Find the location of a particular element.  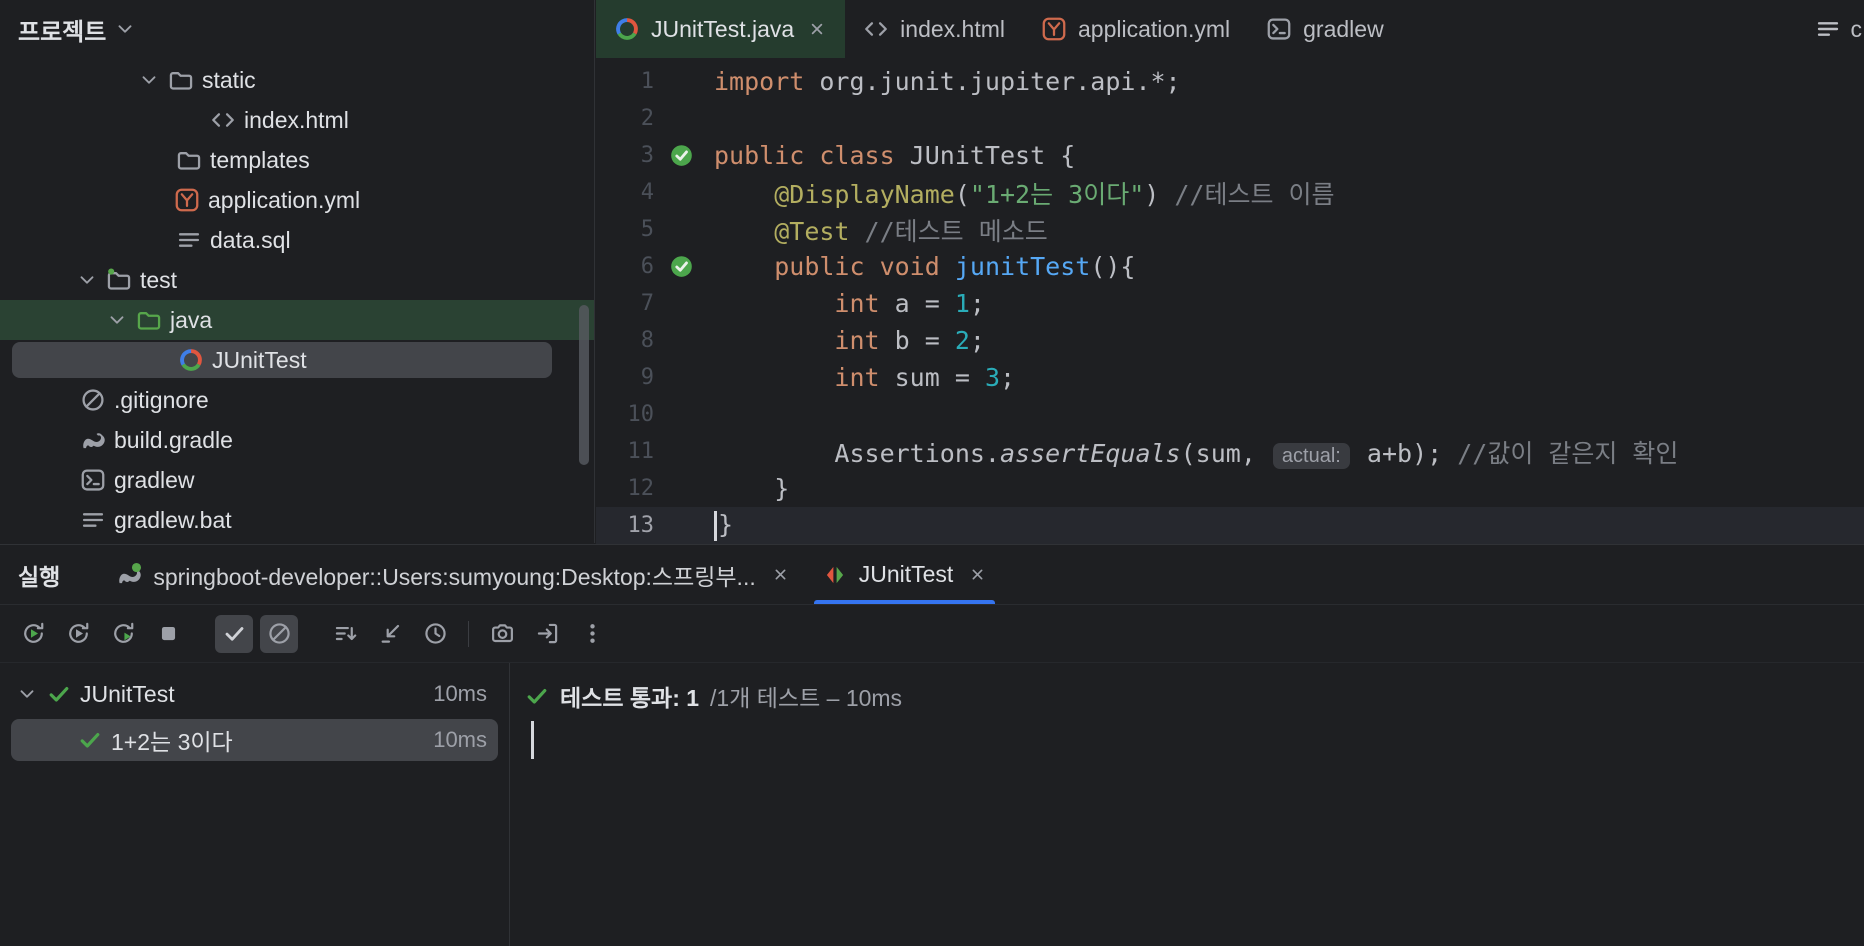

token: 1 is located at coordinates (962, 303).